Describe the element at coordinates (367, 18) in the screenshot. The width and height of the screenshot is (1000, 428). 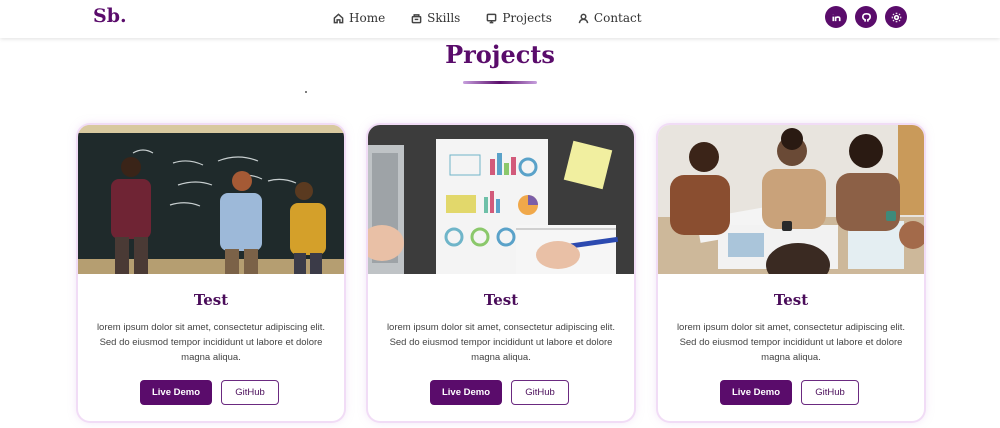
I see `nav-item-label: Home` at that location.